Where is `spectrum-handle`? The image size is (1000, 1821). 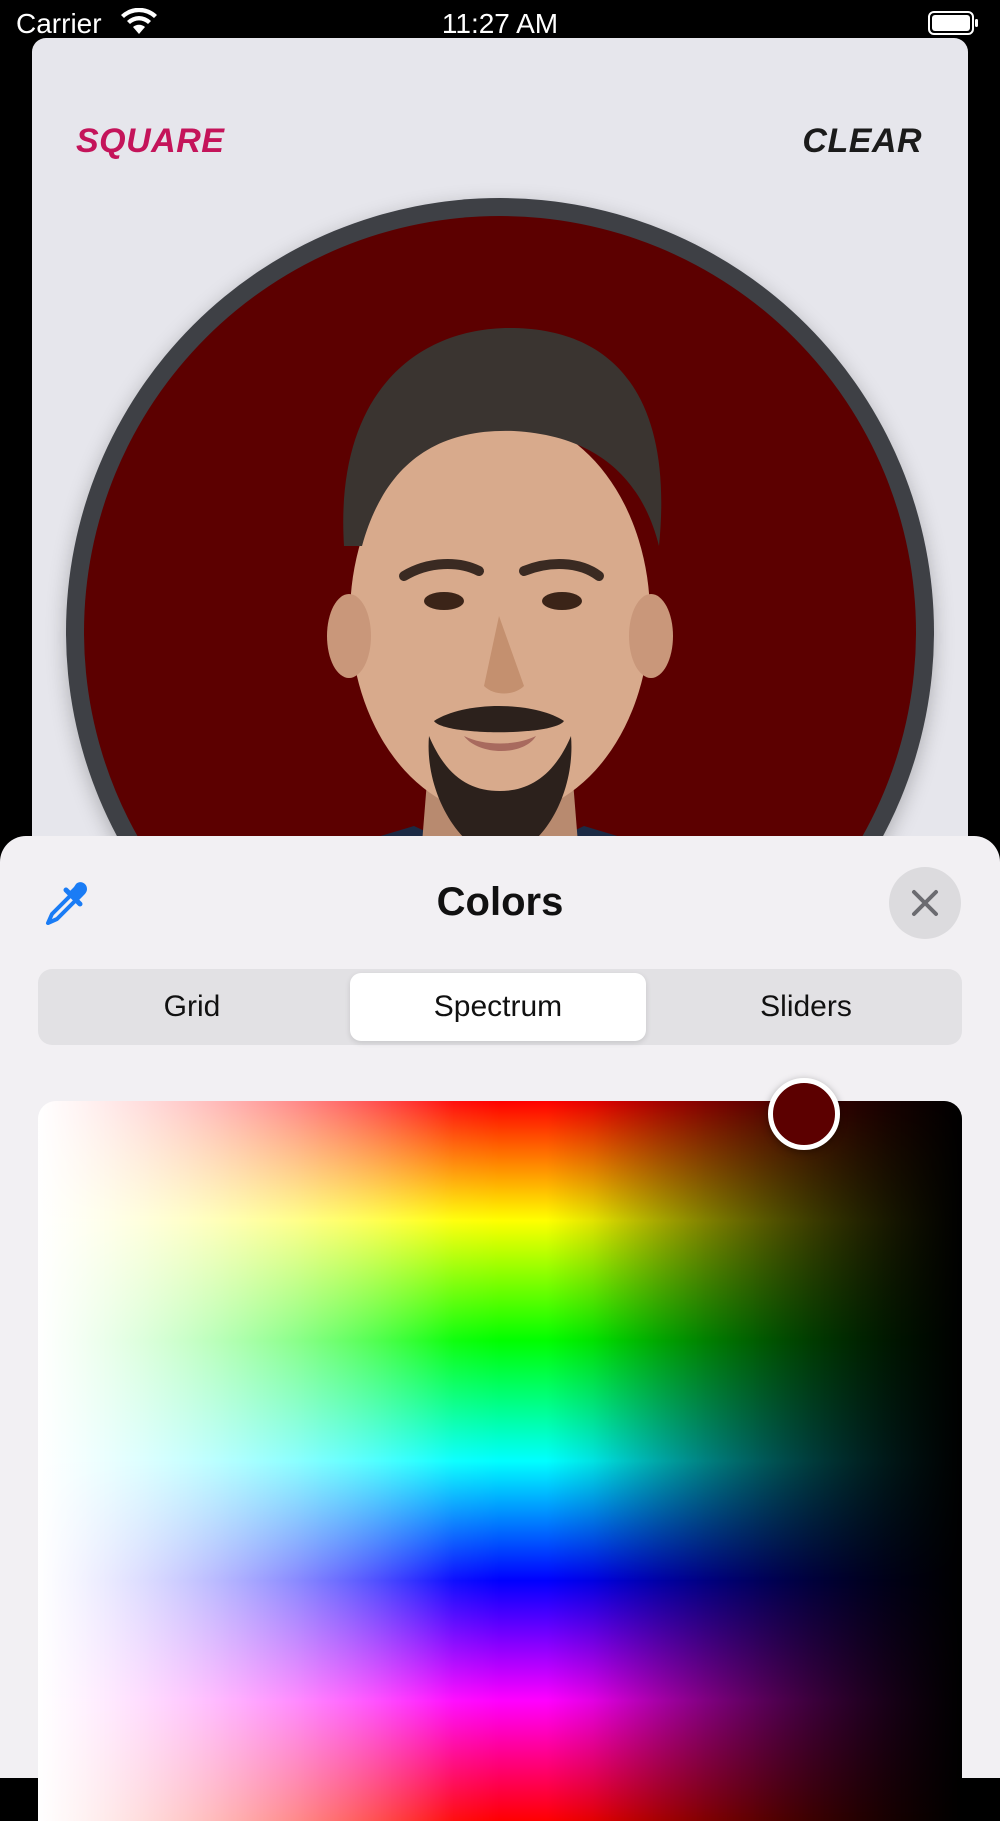
spectrum-handle is located at coordinates (804, 1114).